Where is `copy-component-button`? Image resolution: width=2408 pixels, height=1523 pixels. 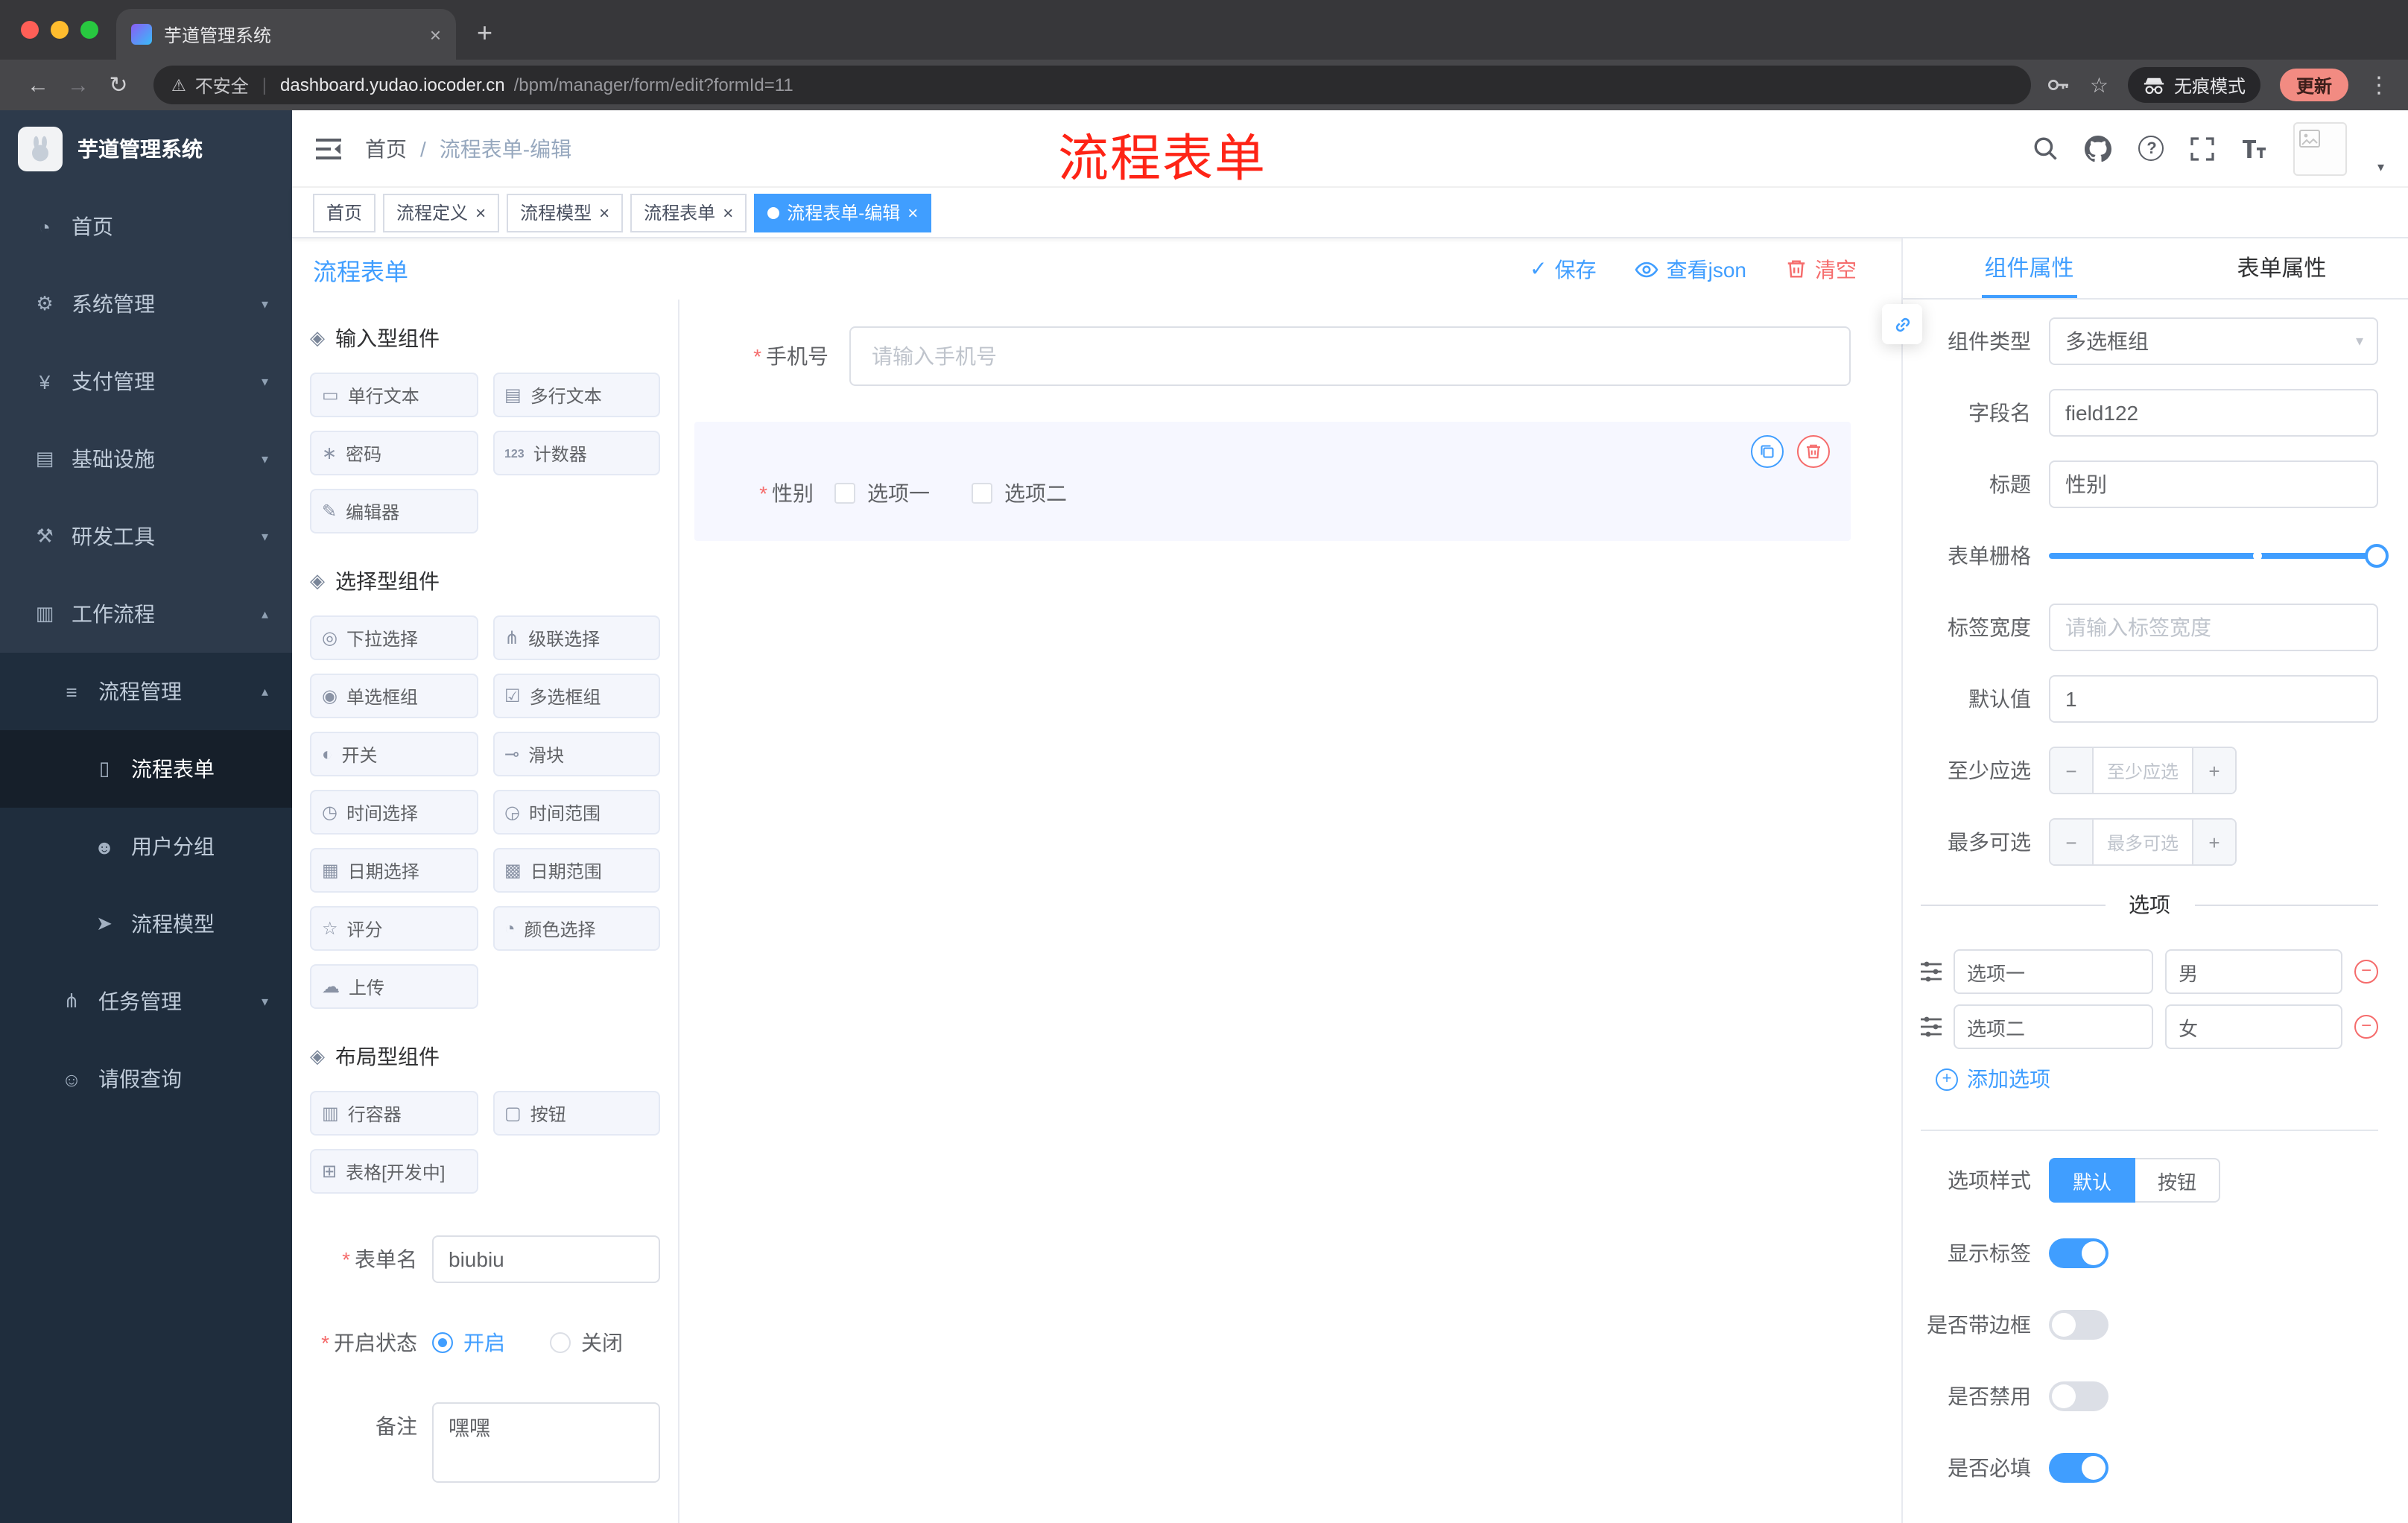 copy-component-button is located at coordinates (1767, 451).